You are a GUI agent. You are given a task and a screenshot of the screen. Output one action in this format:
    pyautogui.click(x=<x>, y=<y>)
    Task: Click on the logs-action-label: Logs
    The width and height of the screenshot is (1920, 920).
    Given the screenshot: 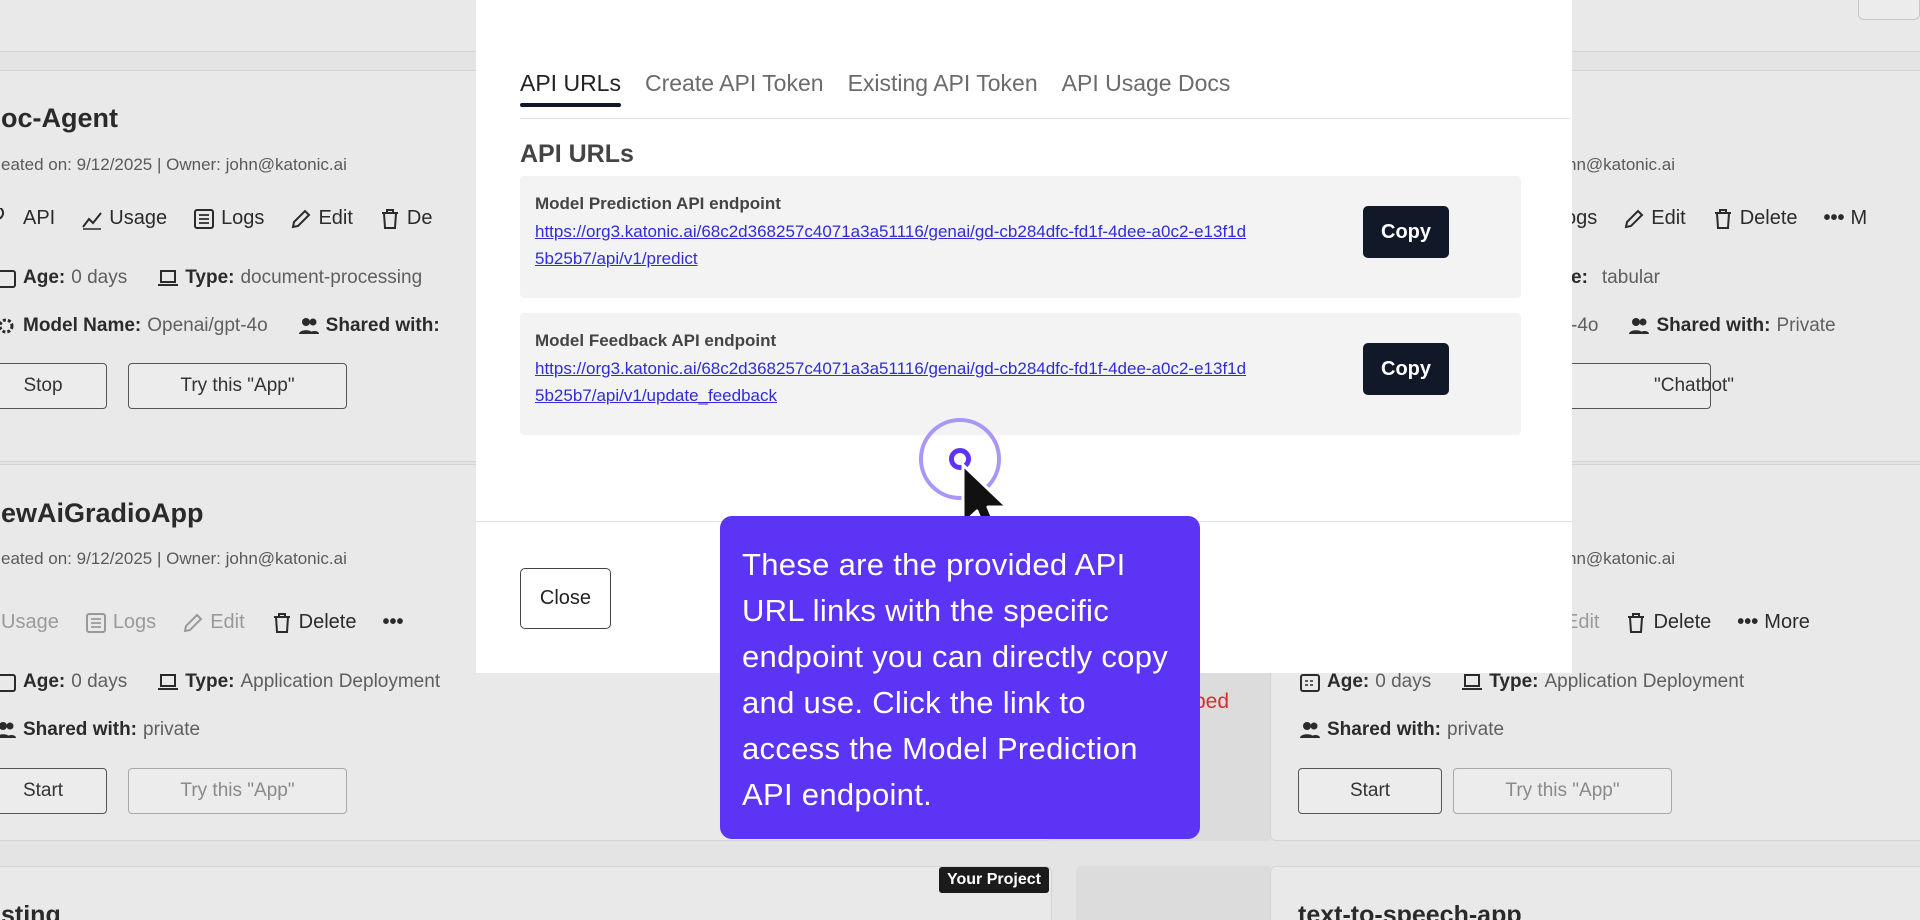 What is the action you would take?
    pyautogui.click(x=243, y=218)
    